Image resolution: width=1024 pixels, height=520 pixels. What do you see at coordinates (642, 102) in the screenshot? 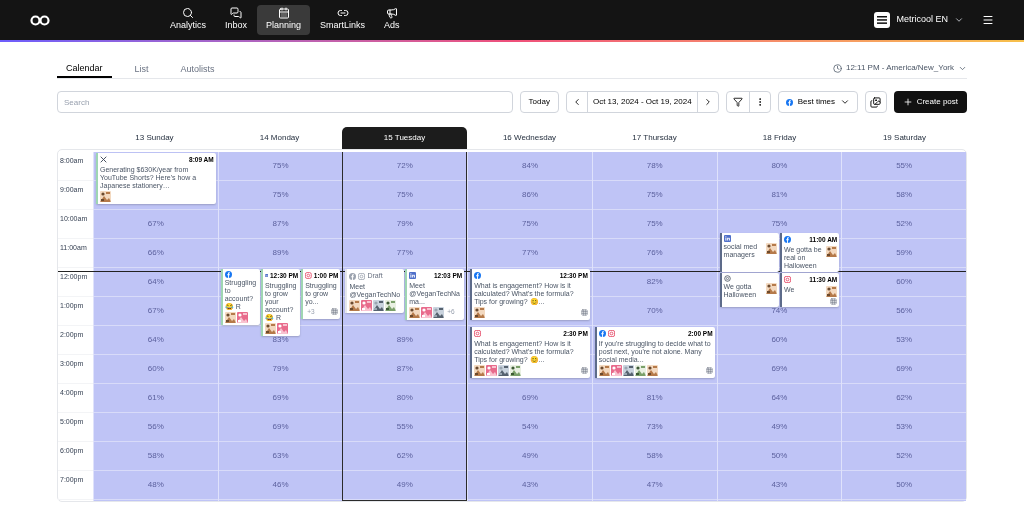
I see `date-range: Oct 13, 2024 - Oct 19, 2024` at bounding box center [642, 102].